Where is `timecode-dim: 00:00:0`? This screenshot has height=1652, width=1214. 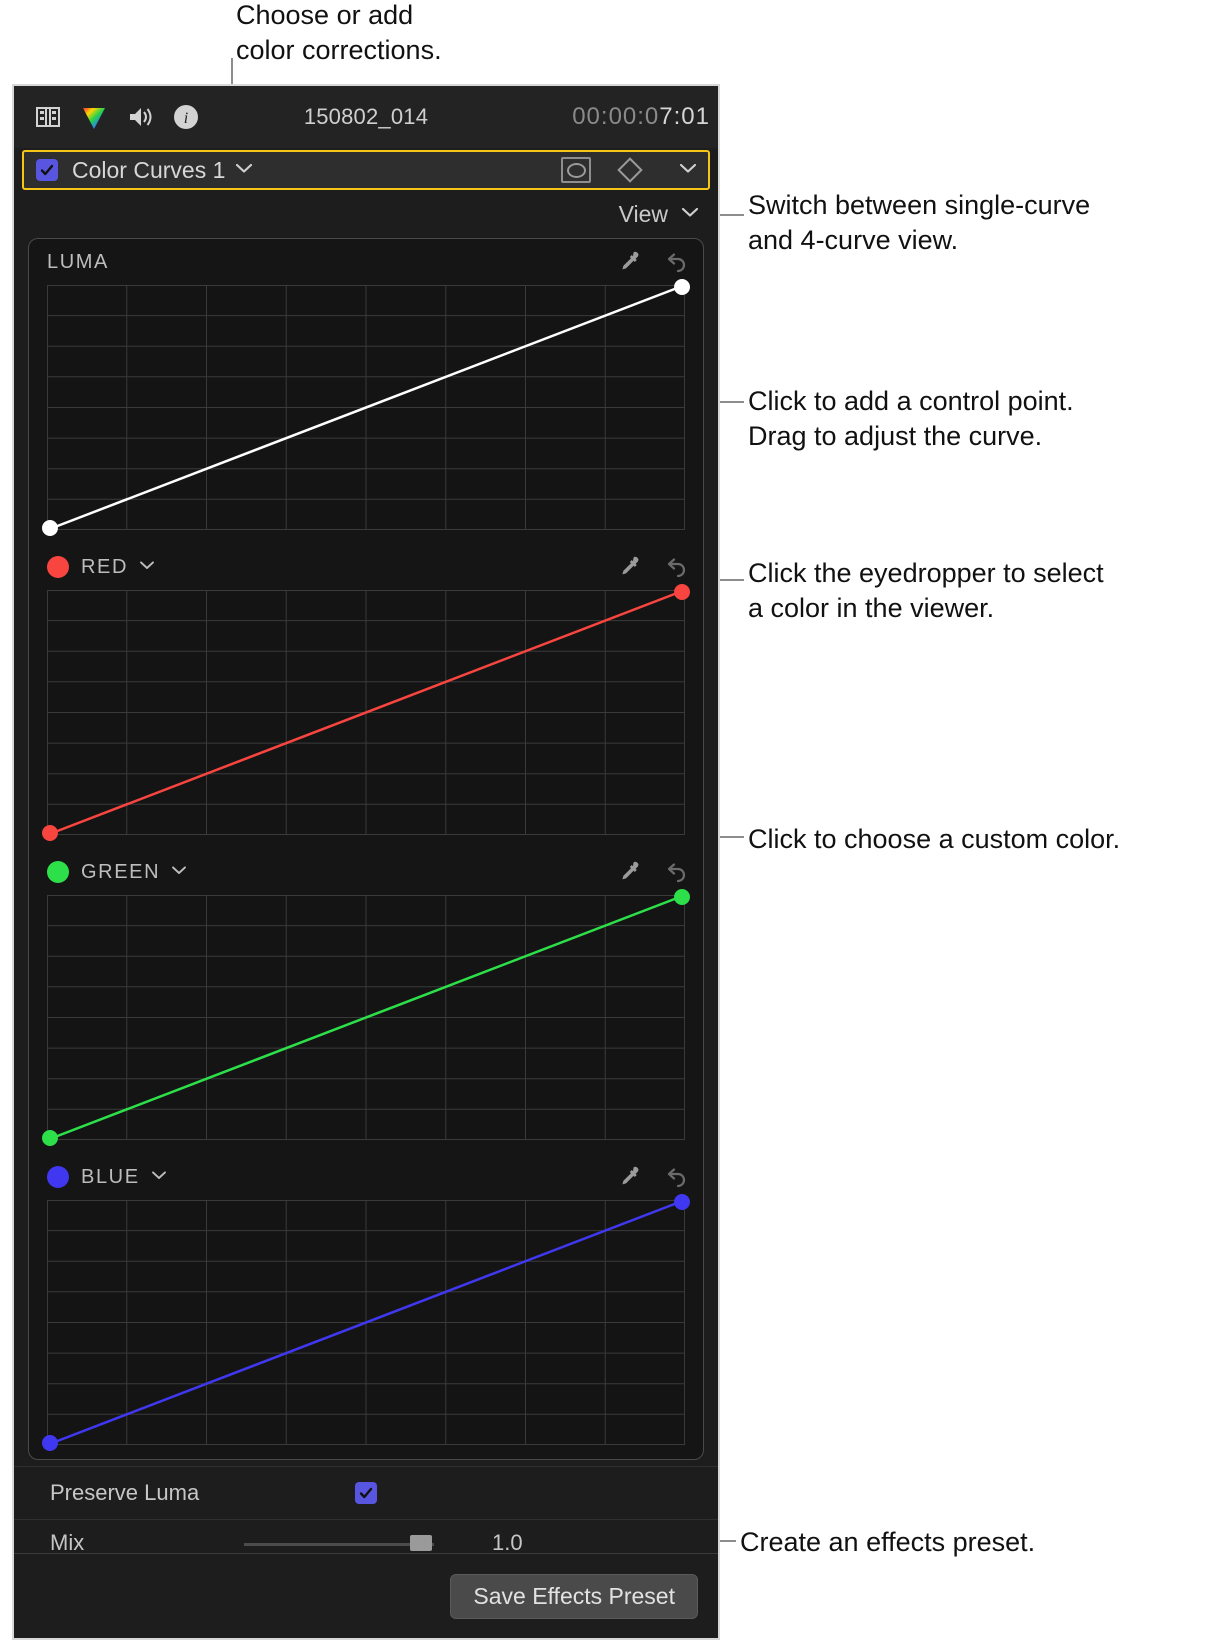 timecode-dim: 00:00:0 is located at coordinates (616, 116).